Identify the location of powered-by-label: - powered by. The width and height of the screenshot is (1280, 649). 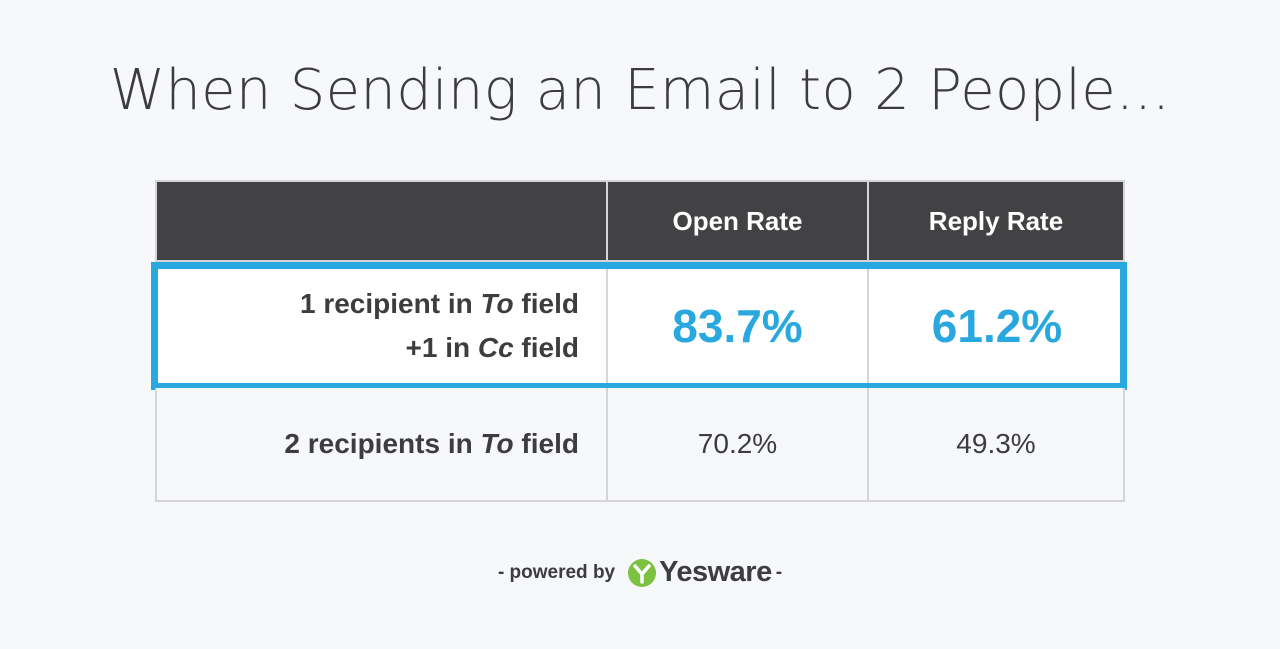
(556, 572).